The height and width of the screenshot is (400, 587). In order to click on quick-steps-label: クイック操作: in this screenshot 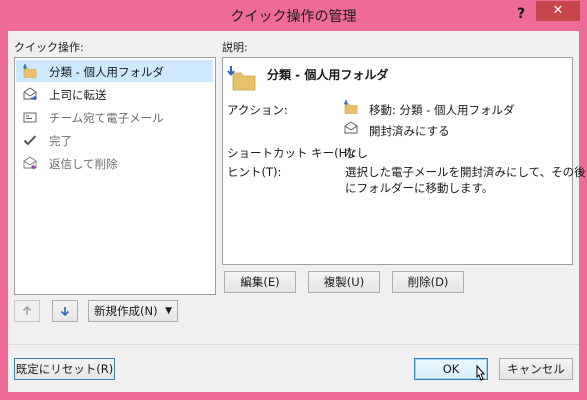, I will do `click(49, 47)`.